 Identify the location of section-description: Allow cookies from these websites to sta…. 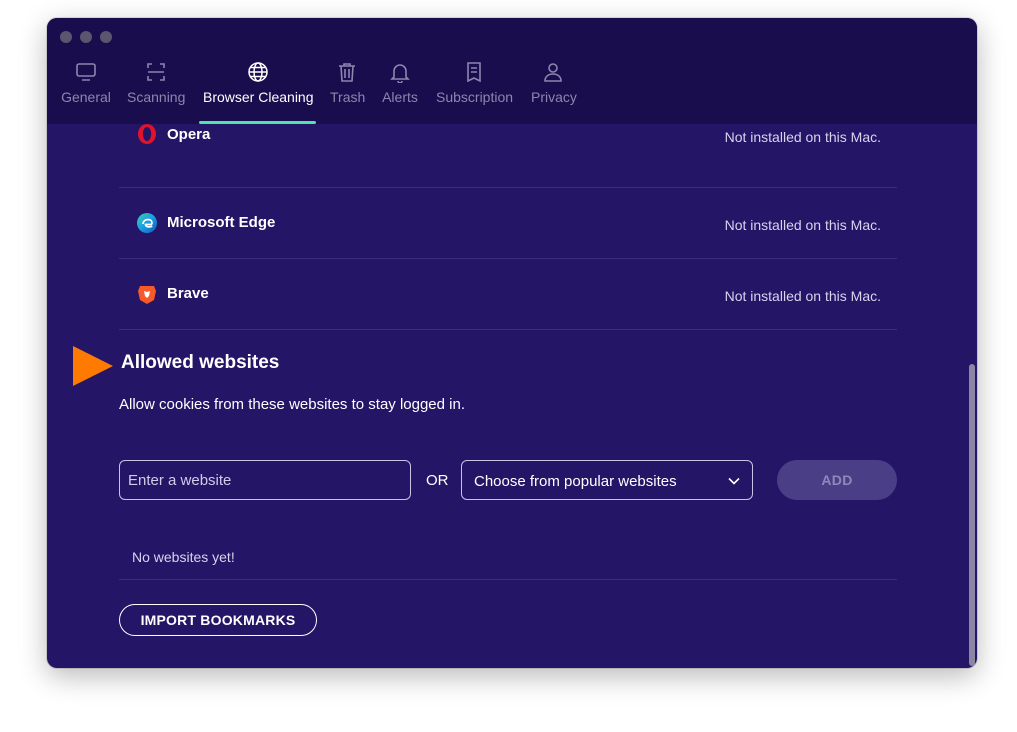
(292, 404).